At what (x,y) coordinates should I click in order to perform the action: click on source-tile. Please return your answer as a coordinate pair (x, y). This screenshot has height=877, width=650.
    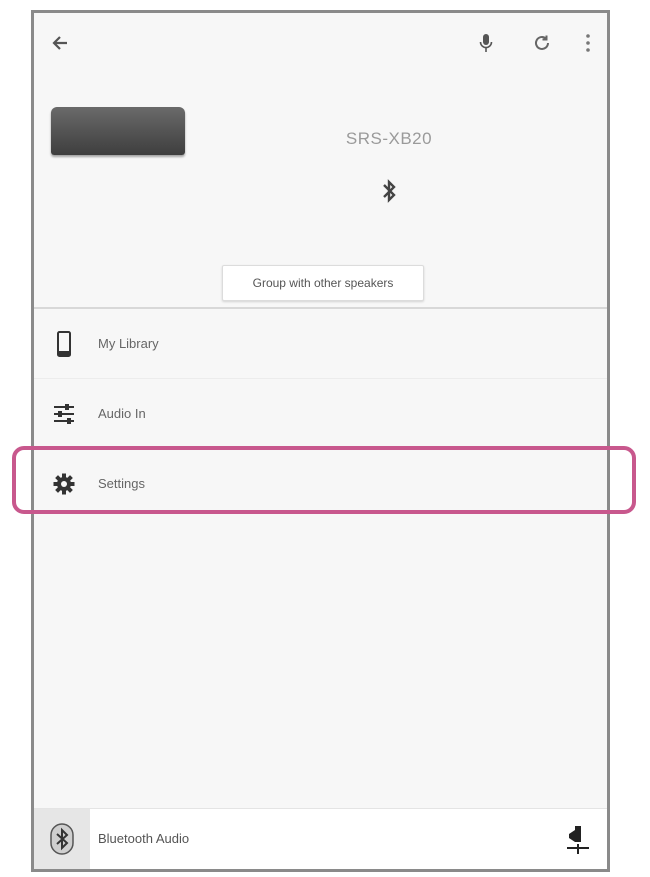
    Looking at the image, I should click on (62, 839).